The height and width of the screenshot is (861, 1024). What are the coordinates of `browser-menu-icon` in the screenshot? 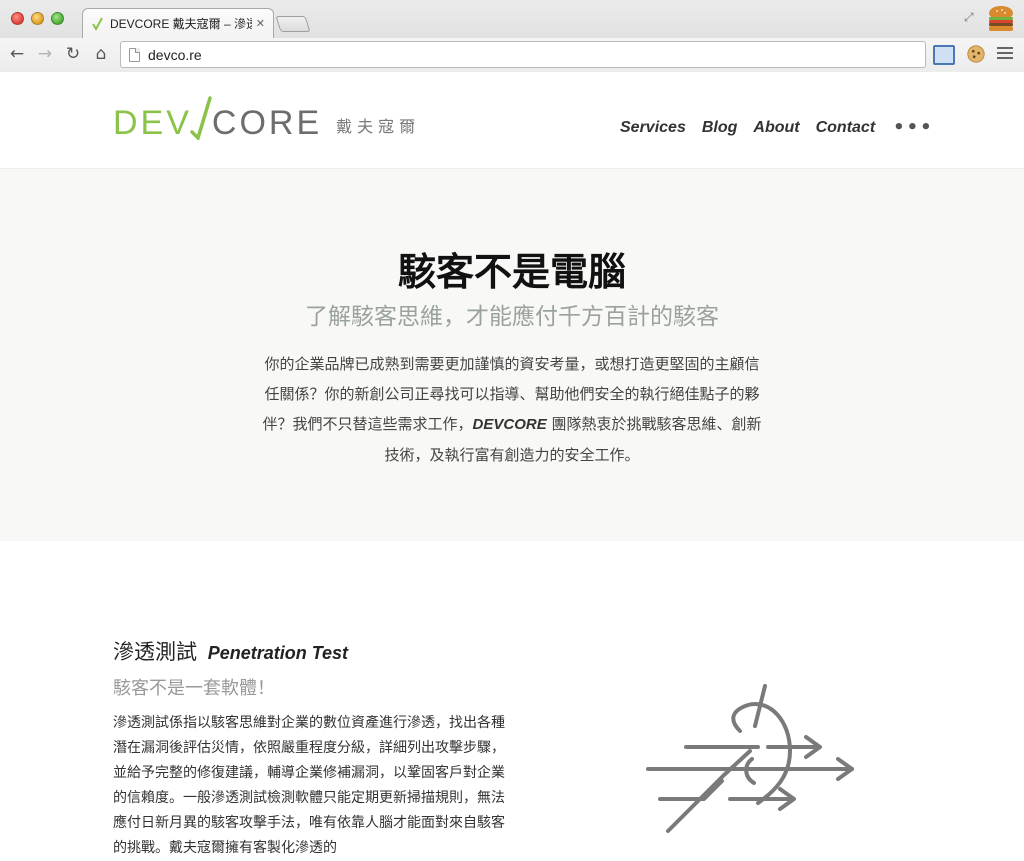 It's located at (1005, 54).